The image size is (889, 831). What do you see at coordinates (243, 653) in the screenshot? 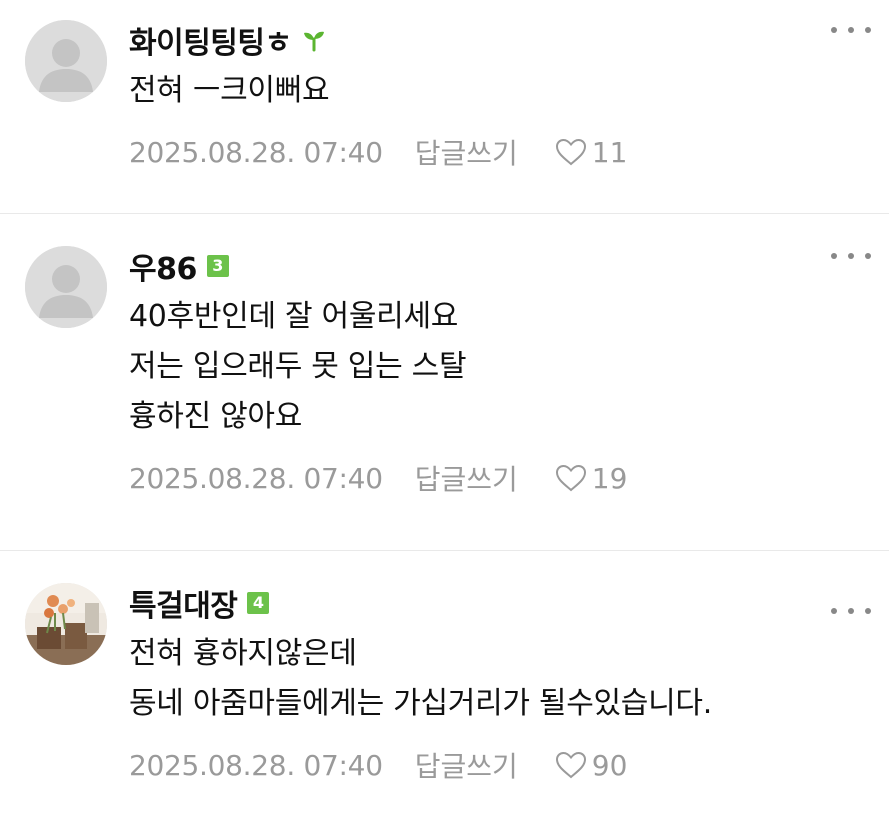
I see `comment-line: 전혀 흉하지않은데` at bounding box center [243, 653].